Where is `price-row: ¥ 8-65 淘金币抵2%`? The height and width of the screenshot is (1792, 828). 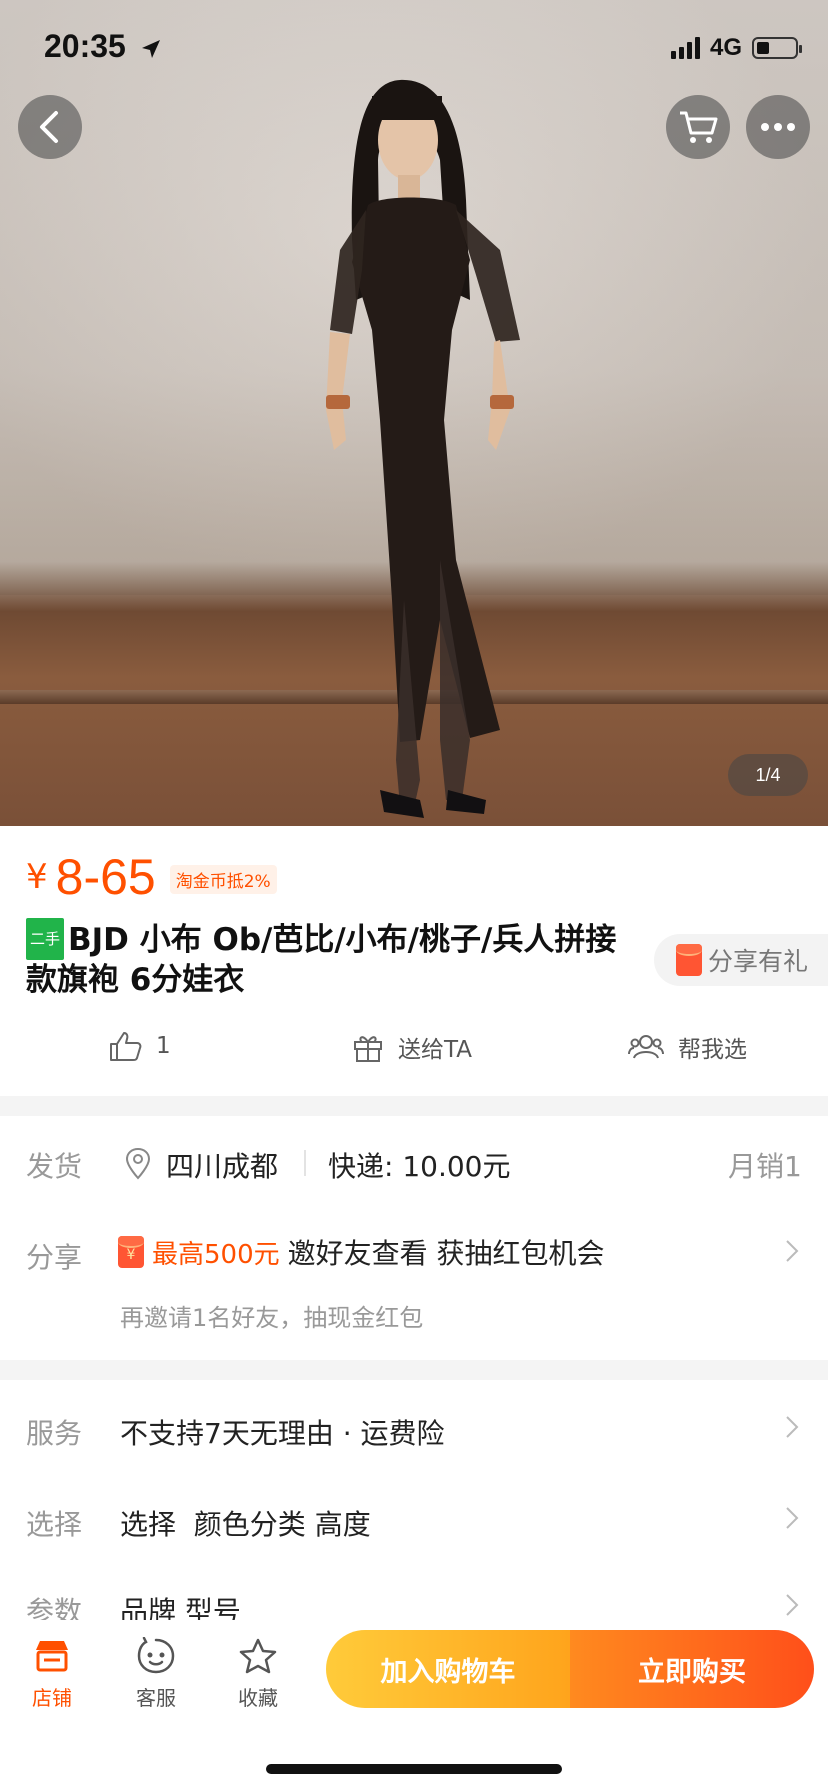
price-row: ¥ 8-65 淘金币抵2% is located at coordinates (151, 877).